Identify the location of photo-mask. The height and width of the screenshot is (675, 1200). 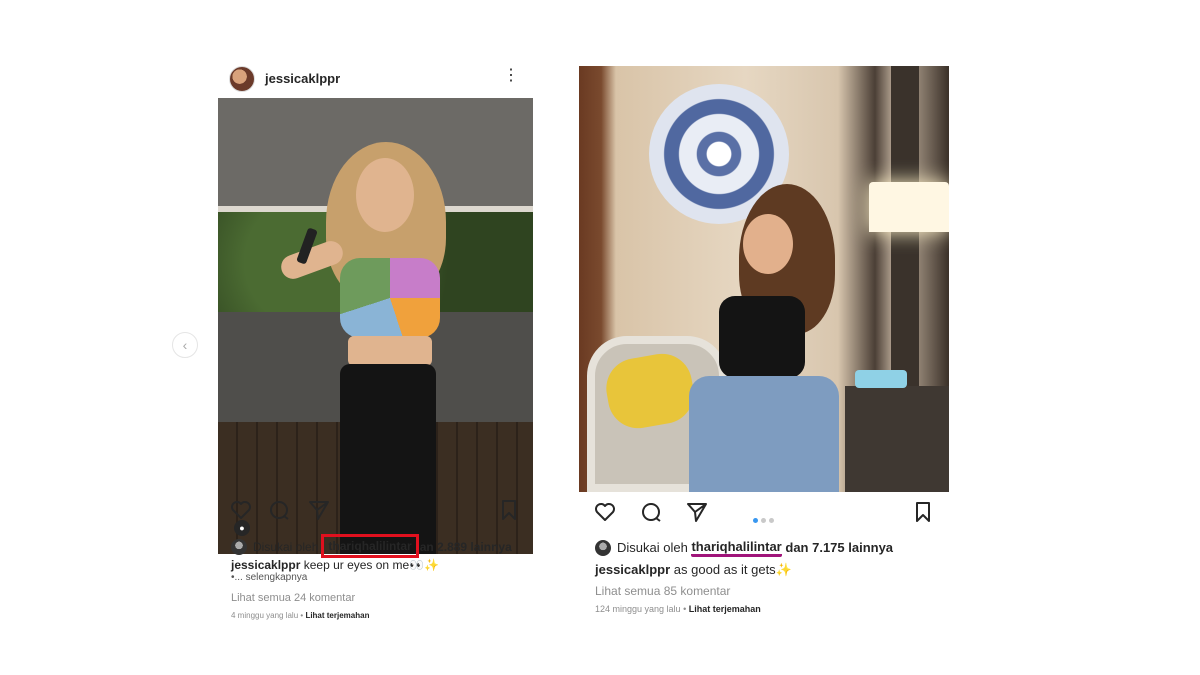
(881, 379).